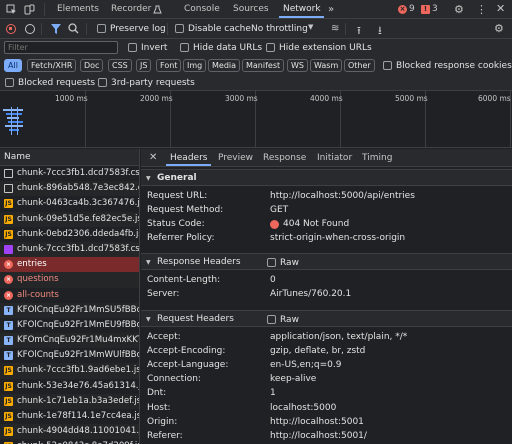 The height and width of the screenshot is (444, 512). I want to click on type-font: Font, so click(169, 65).